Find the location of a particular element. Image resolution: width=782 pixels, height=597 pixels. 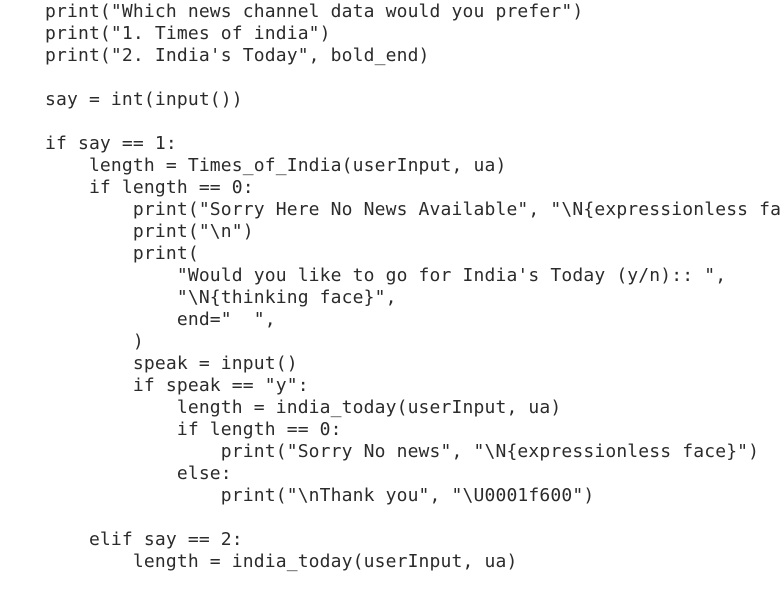

code-line-5: say = int(input()) is located at coordinates (144, 99).